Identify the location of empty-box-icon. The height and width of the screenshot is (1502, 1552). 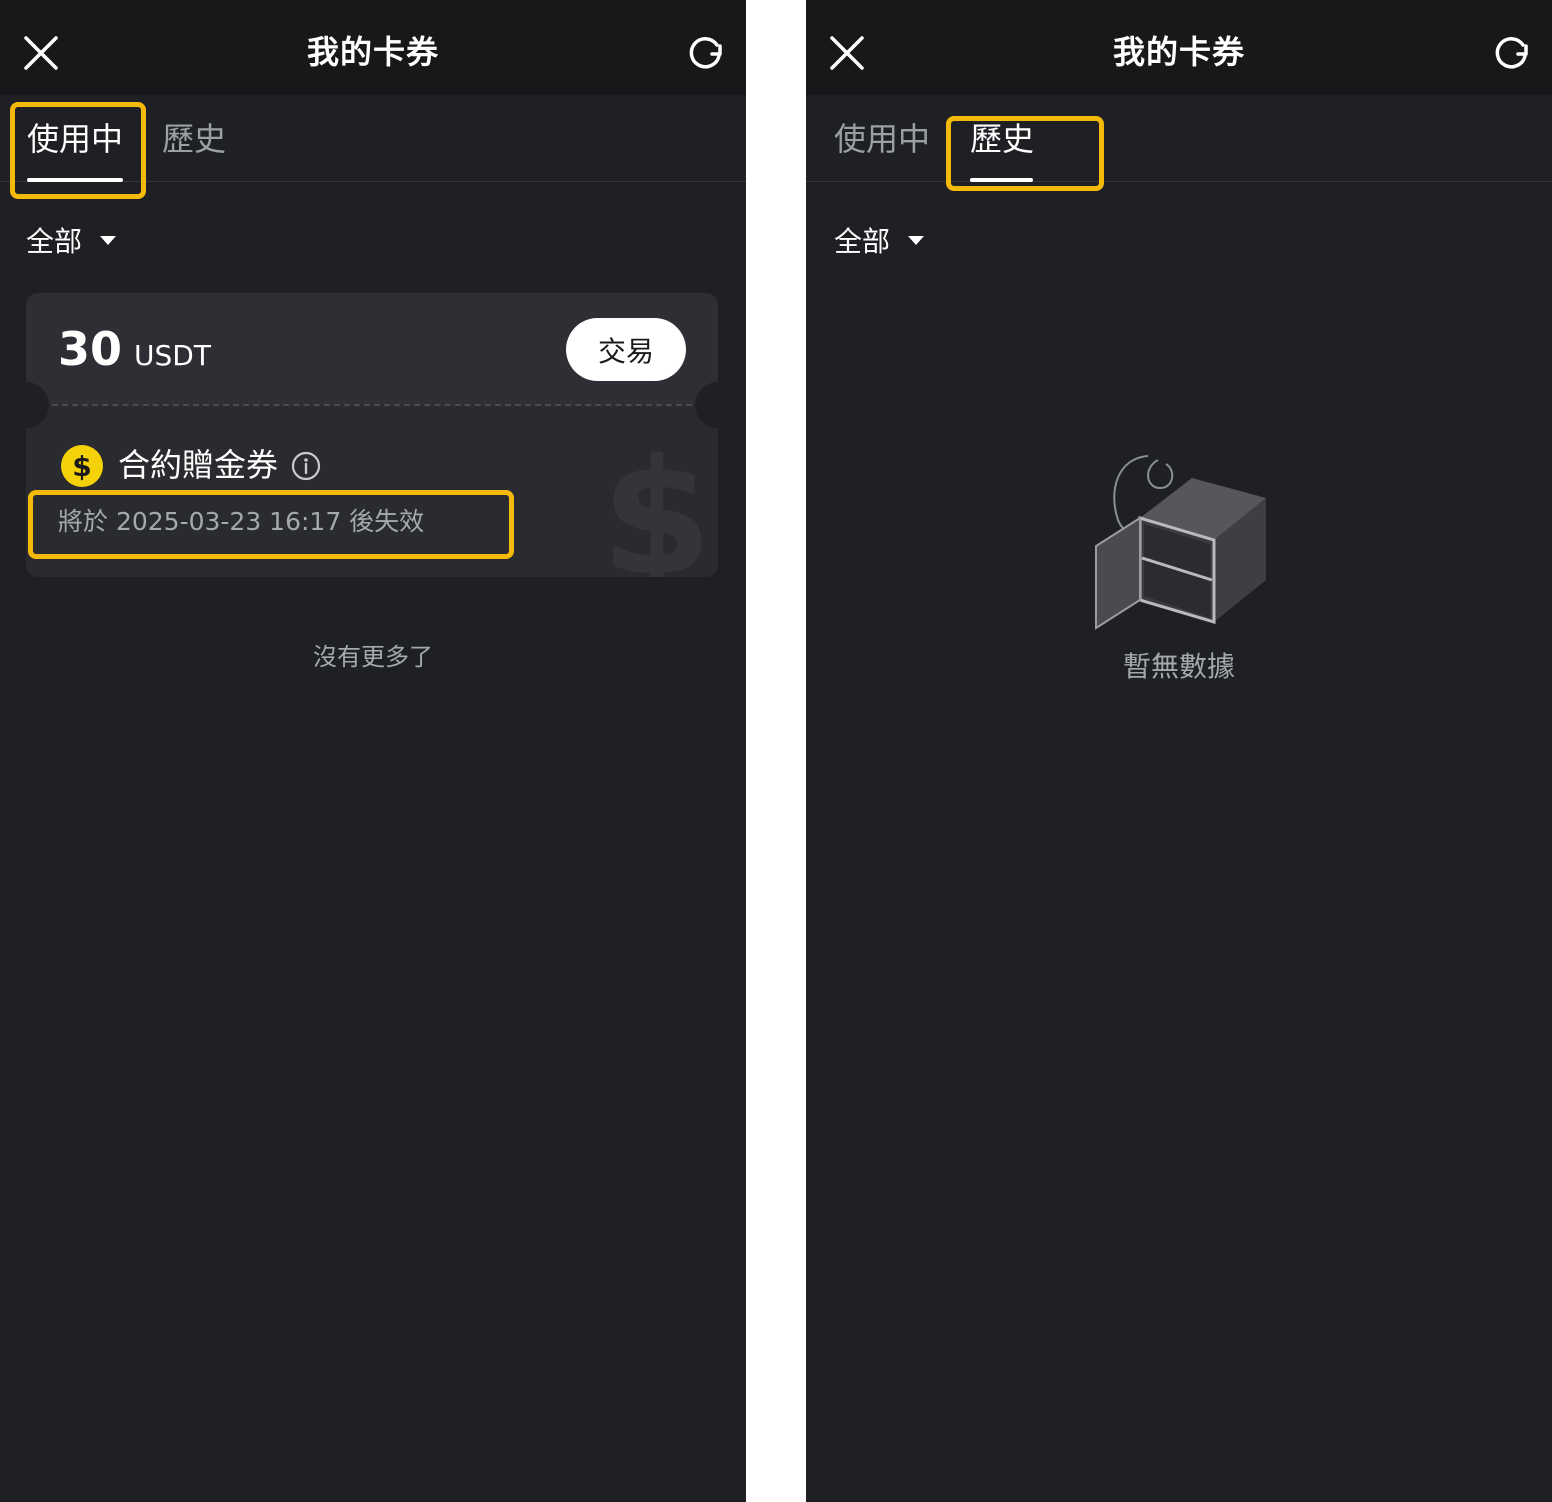
(1180, 542).